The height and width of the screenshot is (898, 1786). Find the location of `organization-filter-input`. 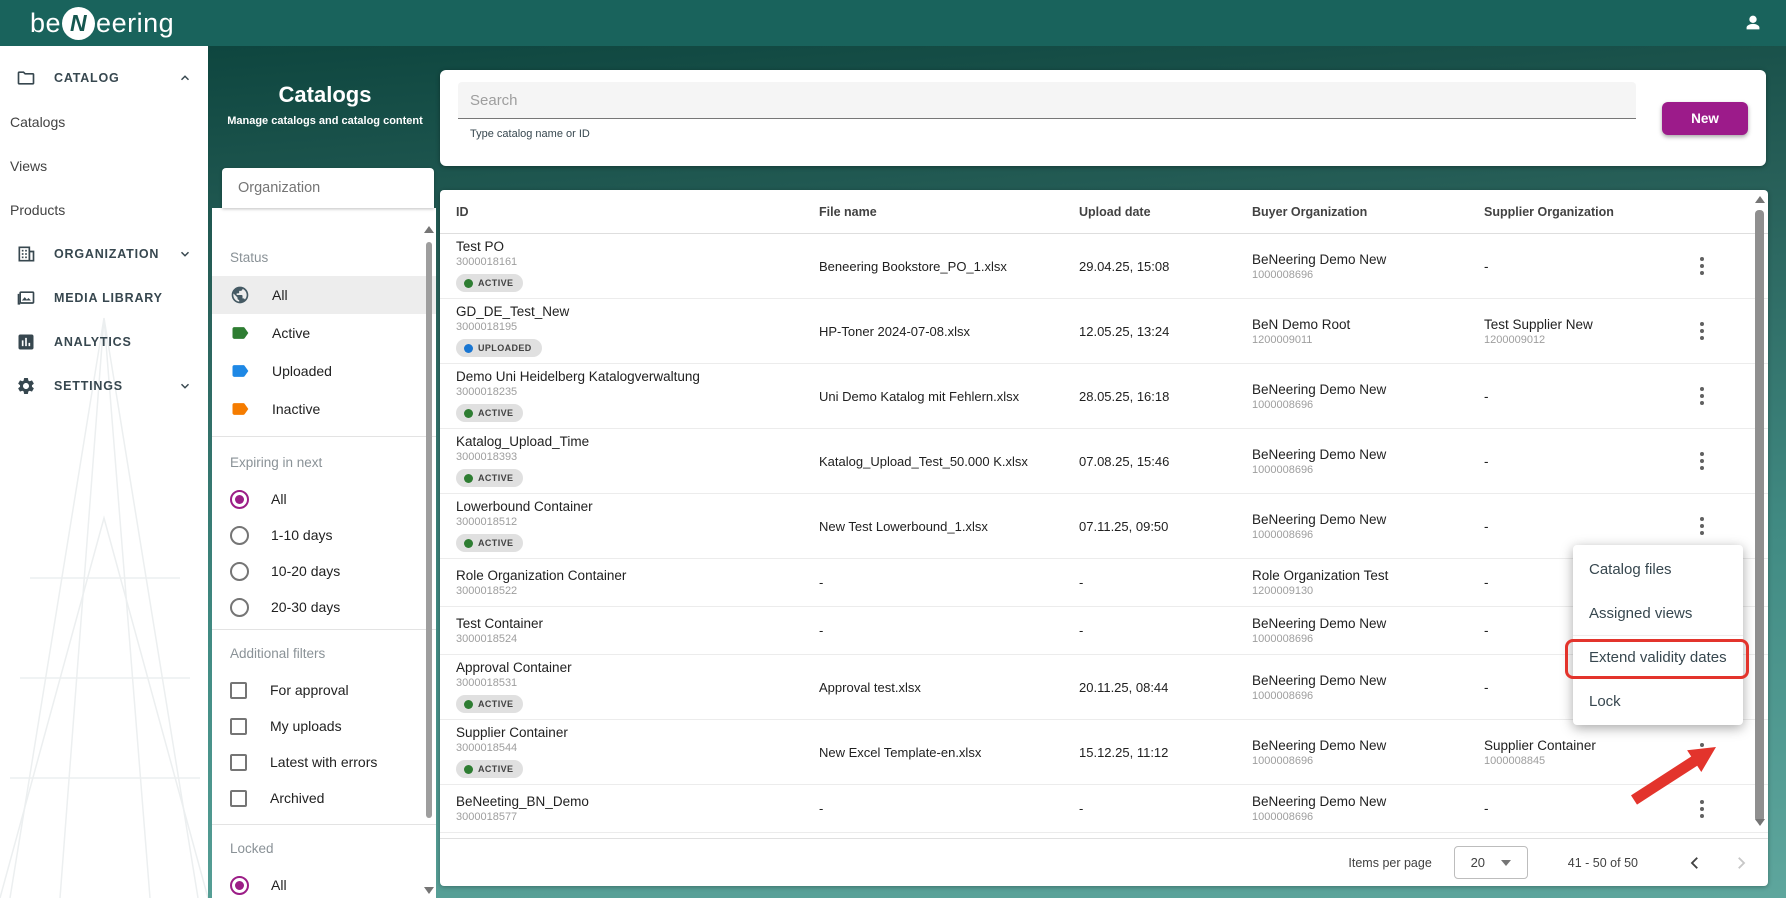

organization-filter-input is located at coordinates (328, 188).